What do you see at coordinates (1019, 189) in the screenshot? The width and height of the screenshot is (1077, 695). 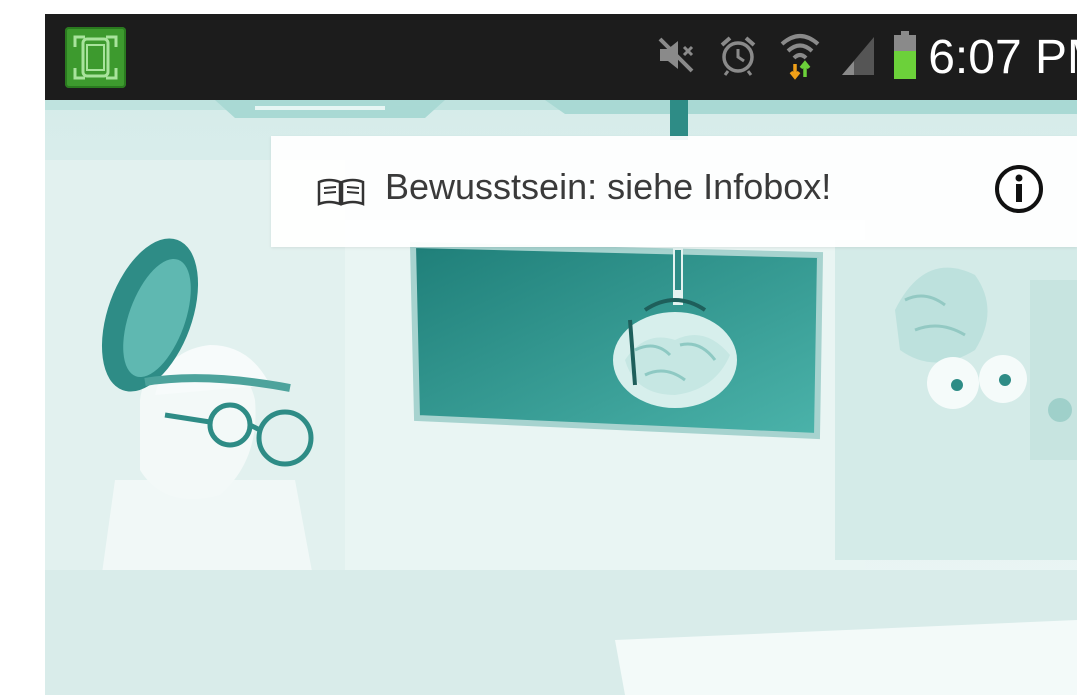 I see `info-icon` at bounding box center [1019, 189].